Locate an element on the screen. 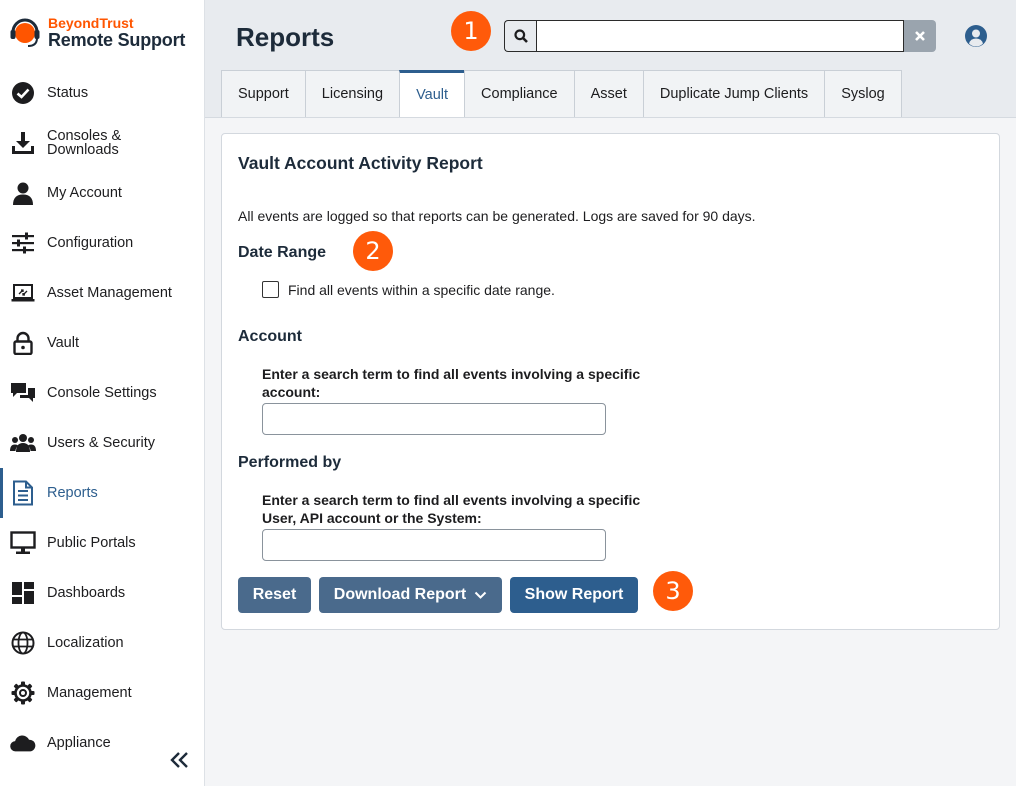  sidebar-item-vault: Vault is located at coordinates (102, 343).